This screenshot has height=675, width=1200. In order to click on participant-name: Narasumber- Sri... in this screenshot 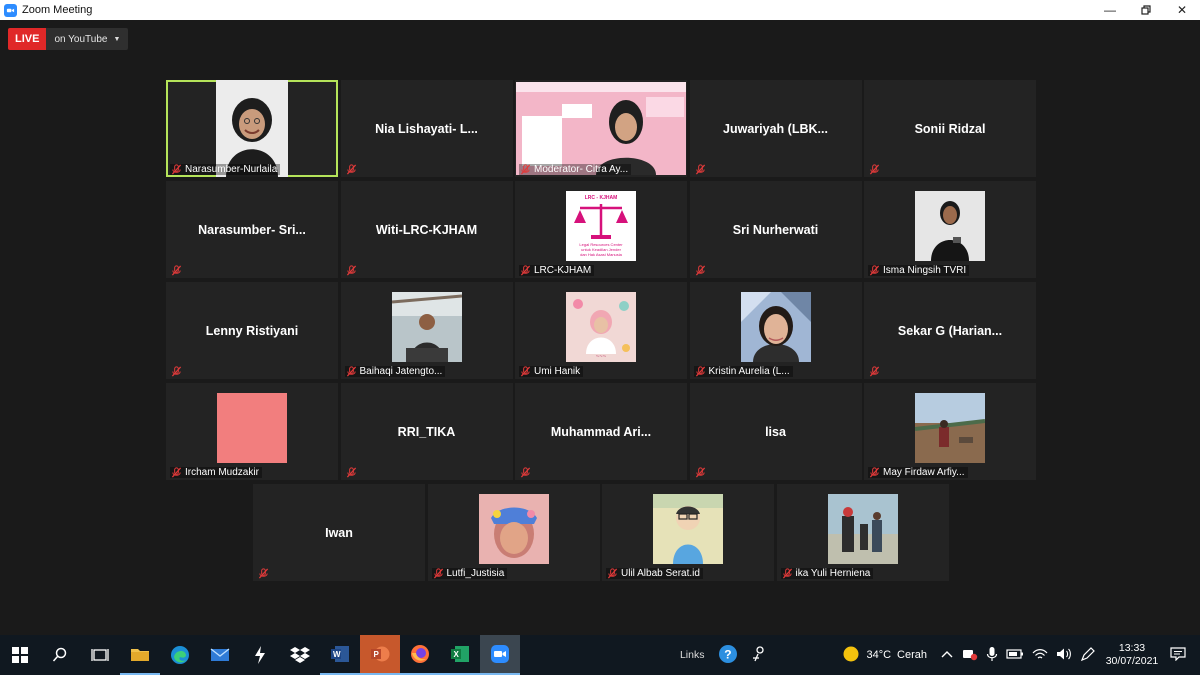, I will do `click(252, 229)`.